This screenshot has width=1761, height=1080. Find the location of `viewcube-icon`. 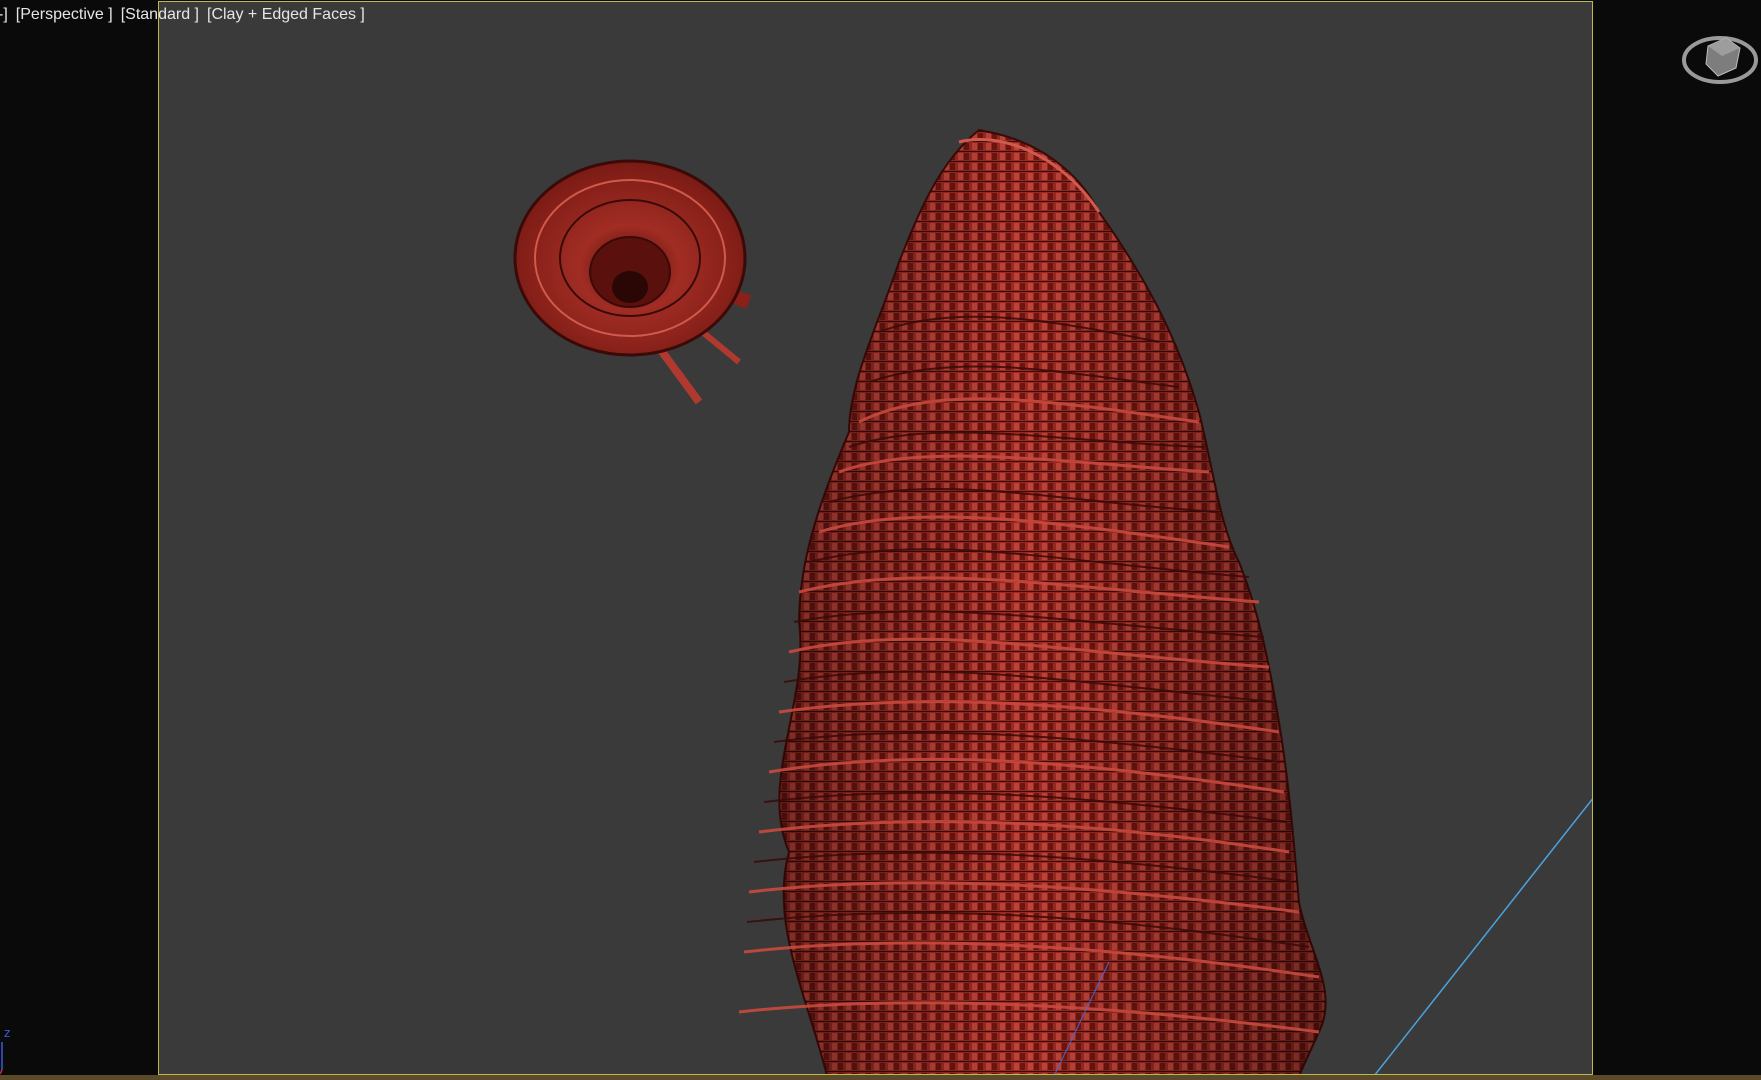

viewcube-icon is located at coordinates (1720, 58).